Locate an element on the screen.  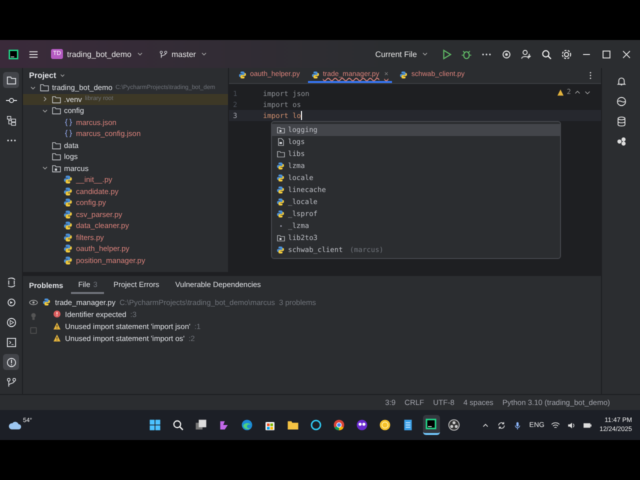
spiral-icon is located at coordinates (621, 101).